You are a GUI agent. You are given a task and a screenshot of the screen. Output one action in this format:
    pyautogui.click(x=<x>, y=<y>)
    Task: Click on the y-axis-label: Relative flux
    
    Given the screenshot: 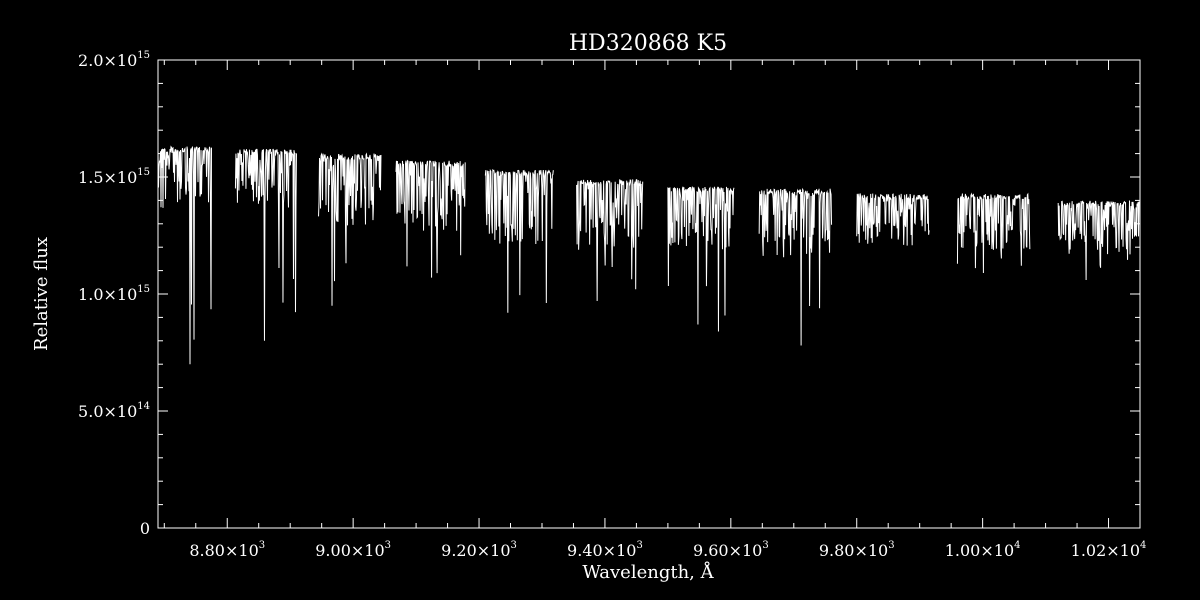 What is the action you would take?
    pyautogui.click(x=41, y=294)
    